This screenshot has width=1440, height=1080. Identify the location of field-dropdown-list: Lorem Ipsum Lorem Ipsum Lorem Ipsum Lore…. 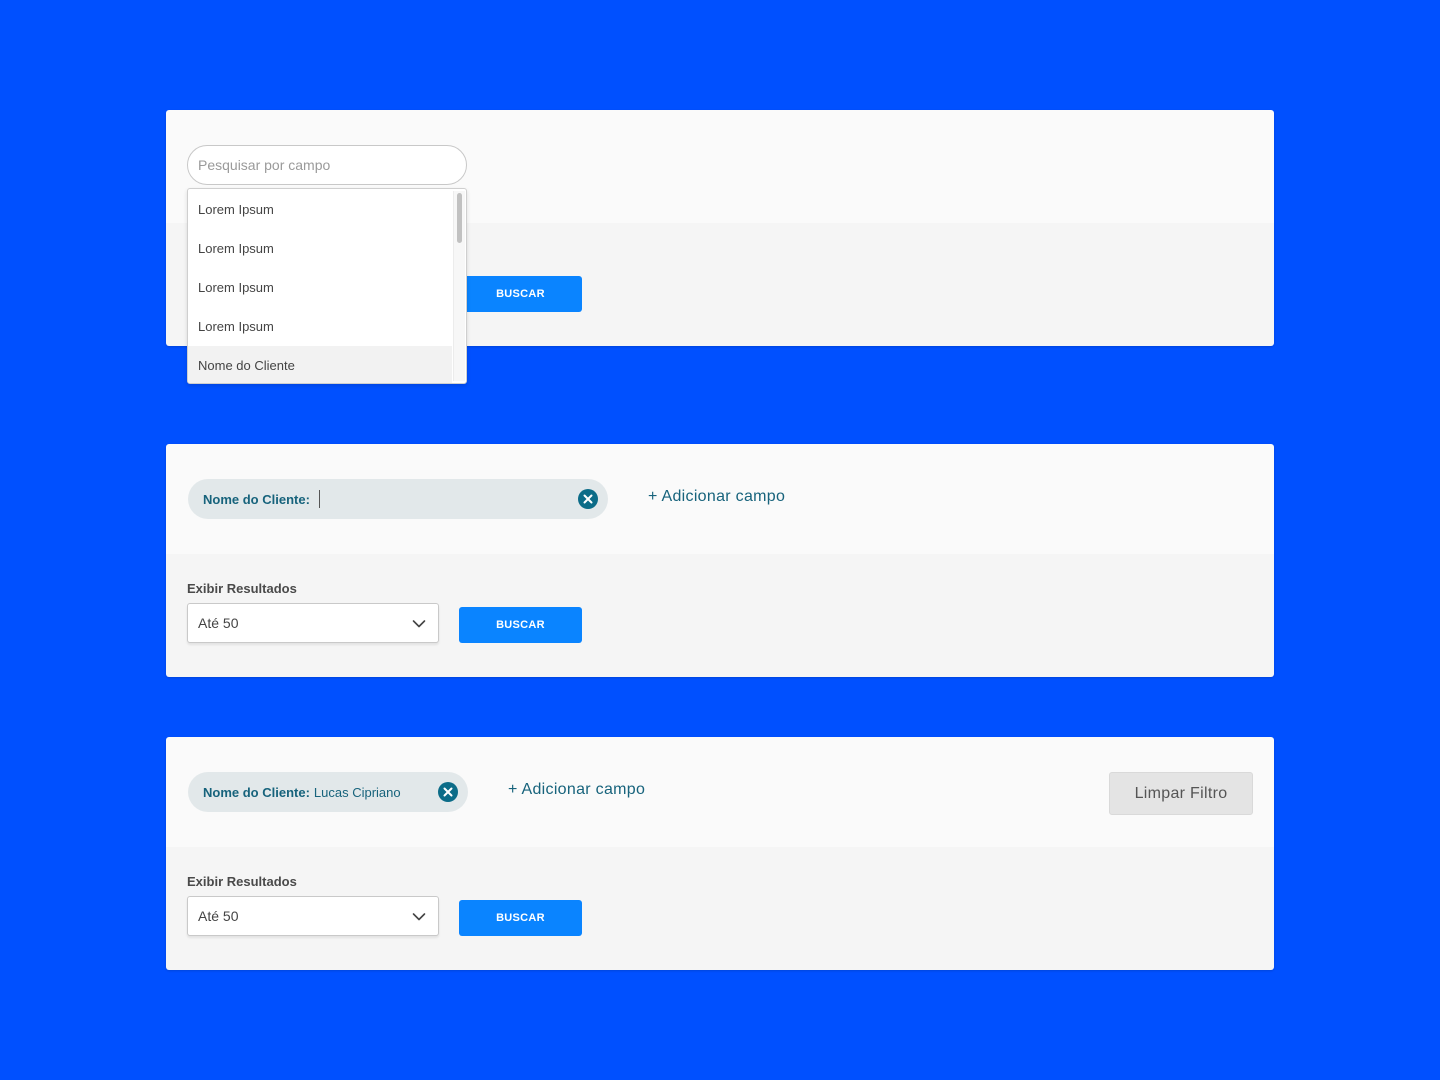
(327, 286).